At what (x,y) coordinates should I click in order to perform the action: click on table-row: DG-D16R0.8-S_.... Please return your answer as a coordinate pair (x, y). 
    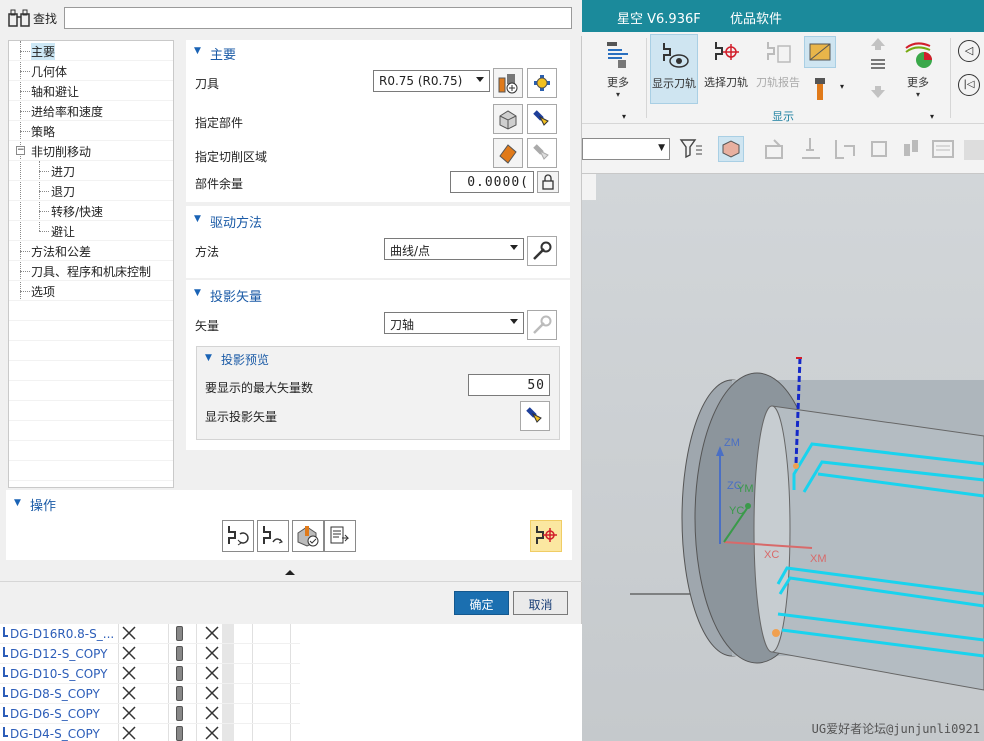
    Looking at the image, I should click on (150, 634).